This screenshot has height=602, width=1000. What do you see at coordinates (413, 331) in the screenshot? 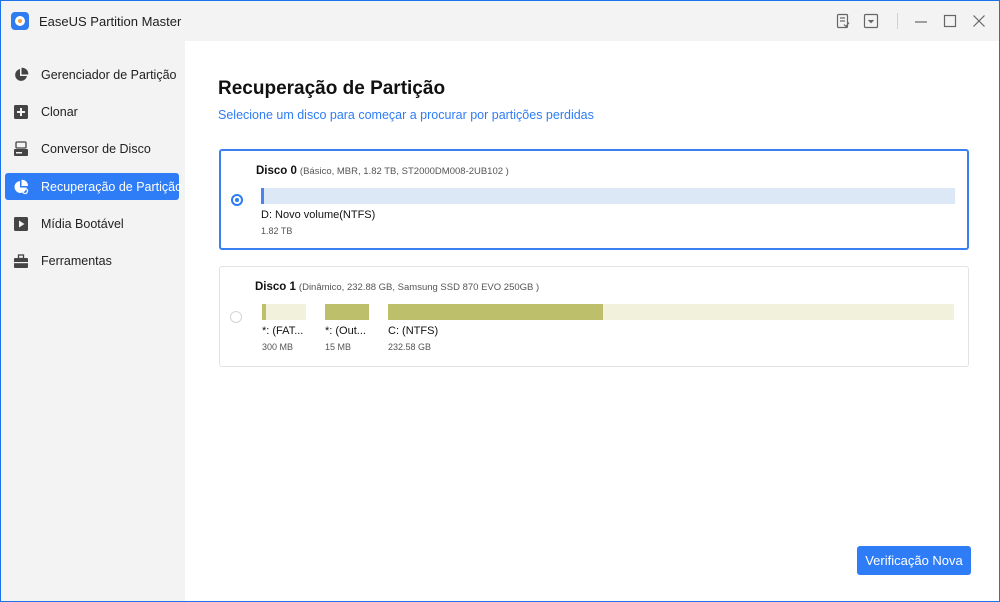
I see `partition-name: C: (NTFS)` at bounding box center [413, 331].